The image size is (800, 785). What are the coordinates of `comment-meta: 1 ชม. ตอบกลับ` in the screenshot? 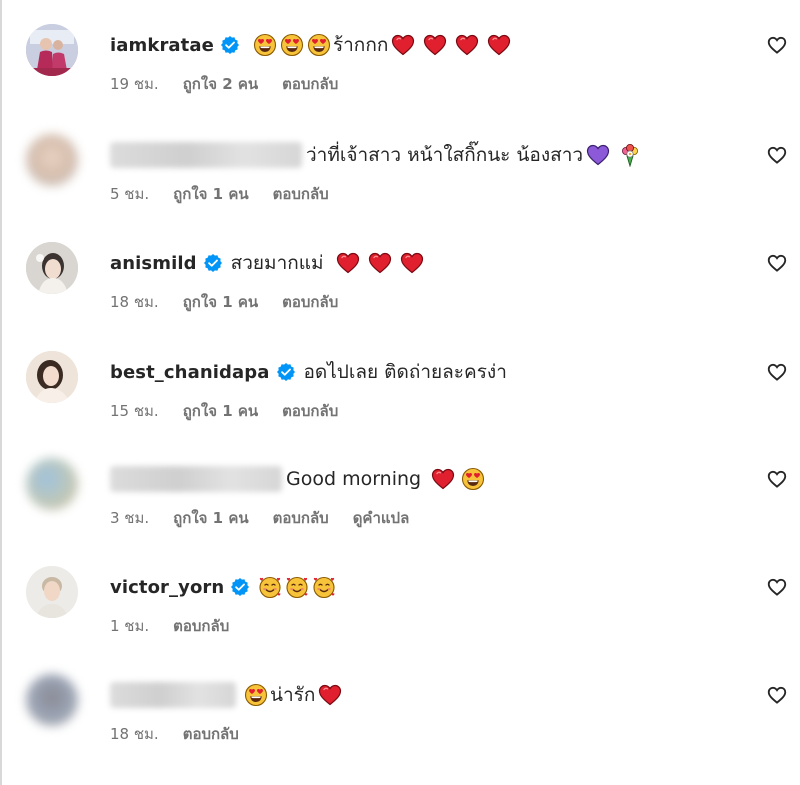 It's located at (181, 626).